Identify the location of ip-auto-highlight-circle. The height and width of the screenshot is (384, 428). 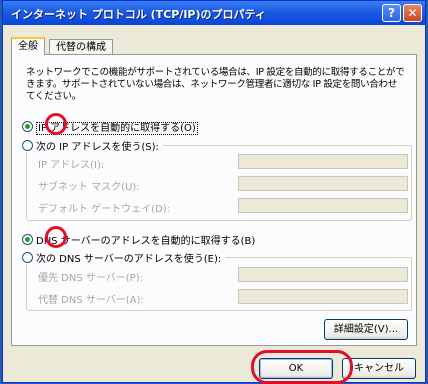
(56, 124).